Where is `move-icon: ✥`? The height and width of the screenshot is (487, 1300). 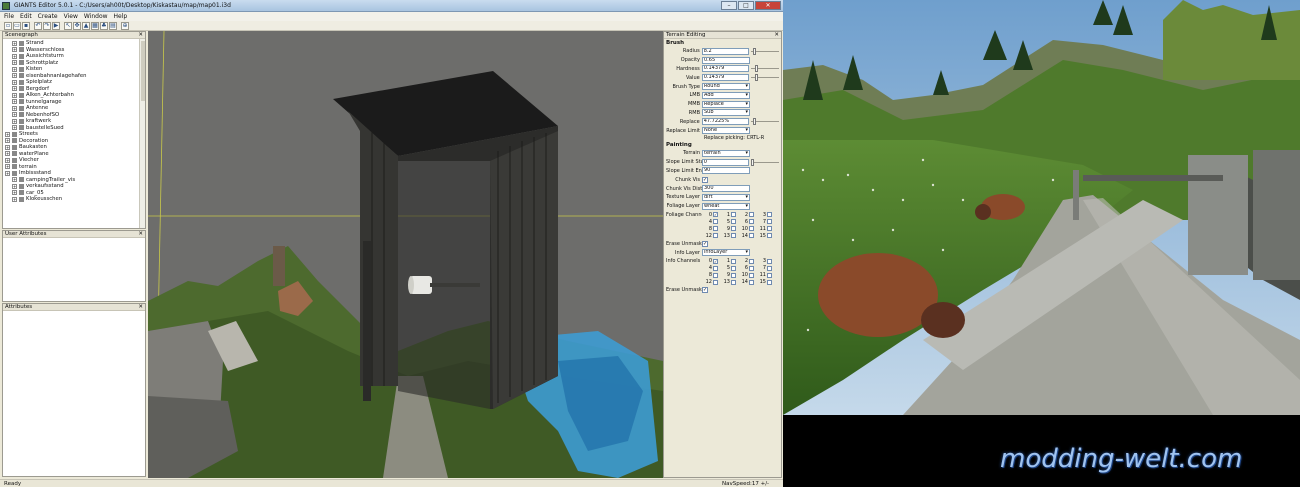 move-icon: ✥ is located at coordinates (77, 25).